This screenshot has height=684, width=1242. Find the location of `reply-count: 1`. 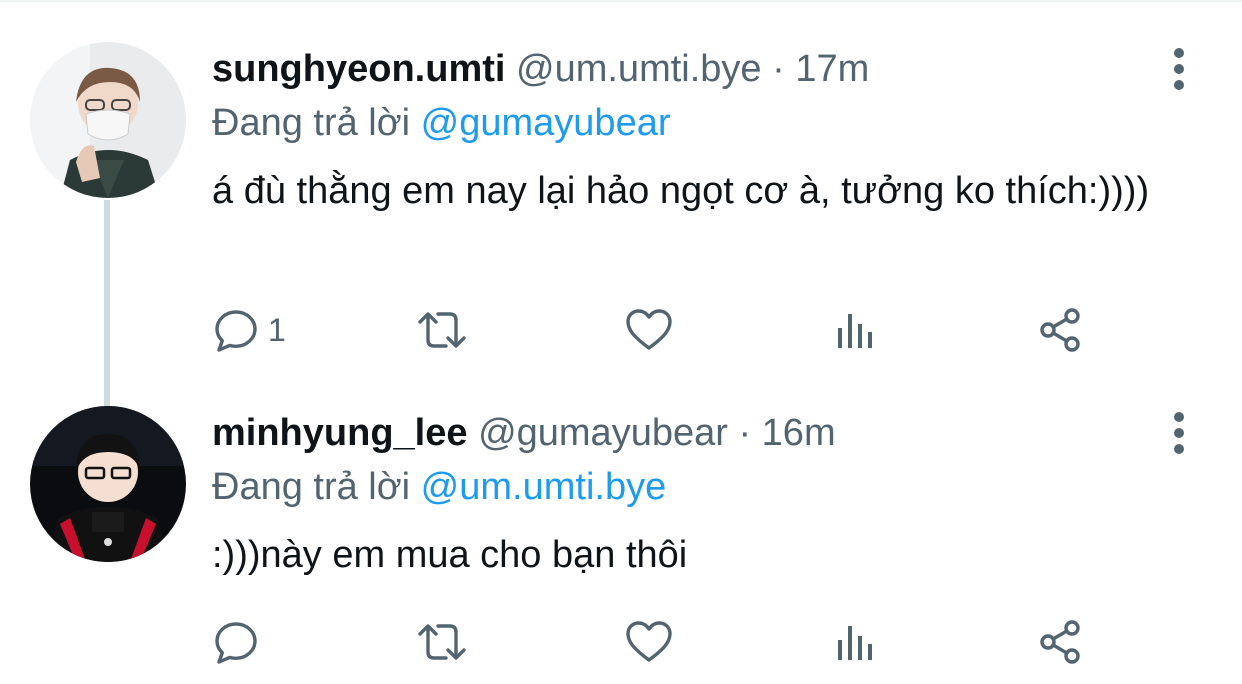

reply-count: 1 is located at coordinates (277, 329).